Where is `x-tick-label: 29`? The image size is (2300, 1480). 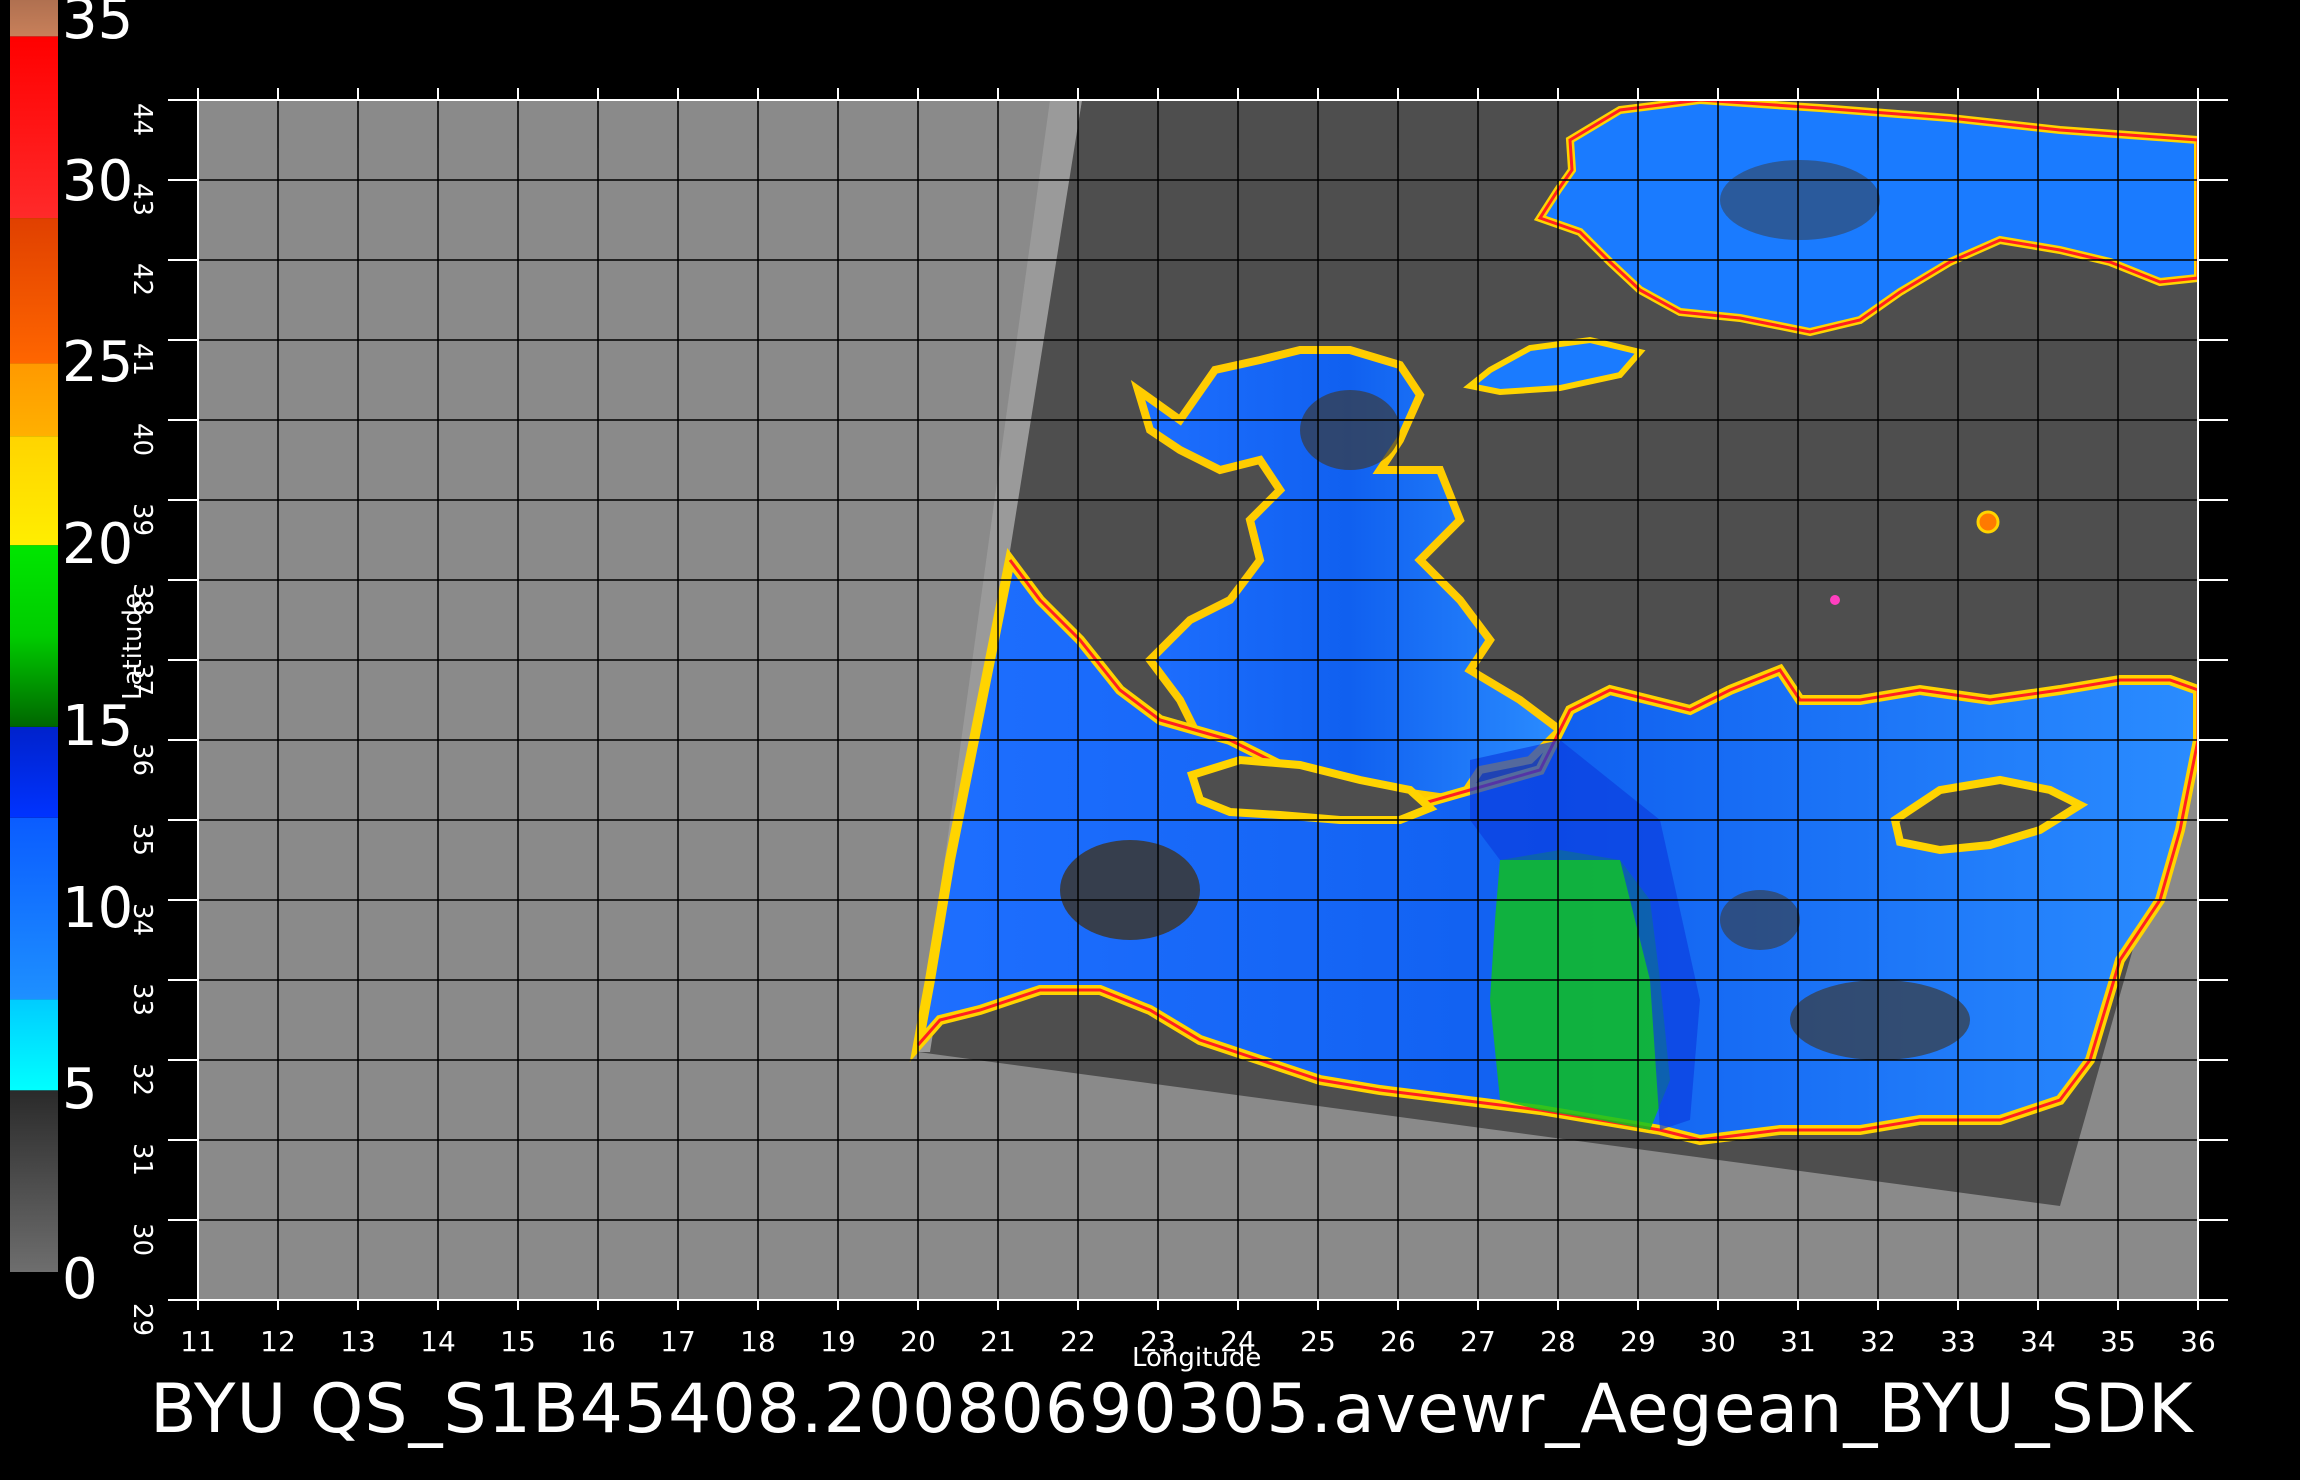 x-tick-label: 29 is located at coordinates (1638, 1341).